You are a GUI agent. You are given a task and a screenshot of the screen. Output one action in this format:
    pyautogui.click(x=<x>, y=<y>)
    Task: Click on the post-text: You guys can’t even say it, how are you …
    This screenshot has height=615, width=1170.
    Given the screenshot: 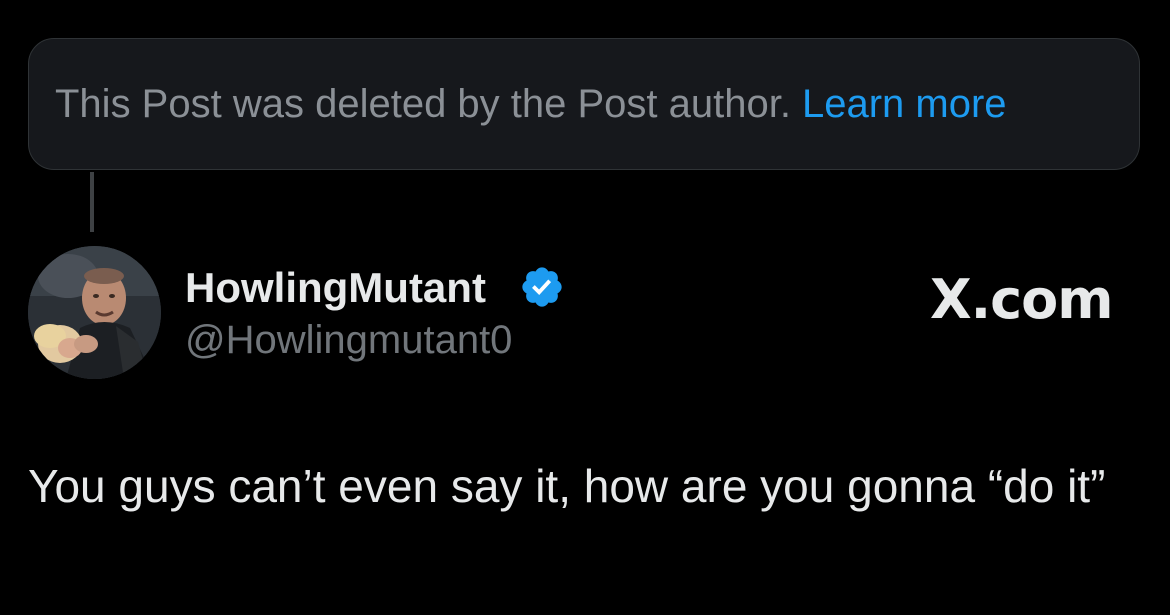 What is the action you would take?
    pyautogui.click(x=567, y=486)
    